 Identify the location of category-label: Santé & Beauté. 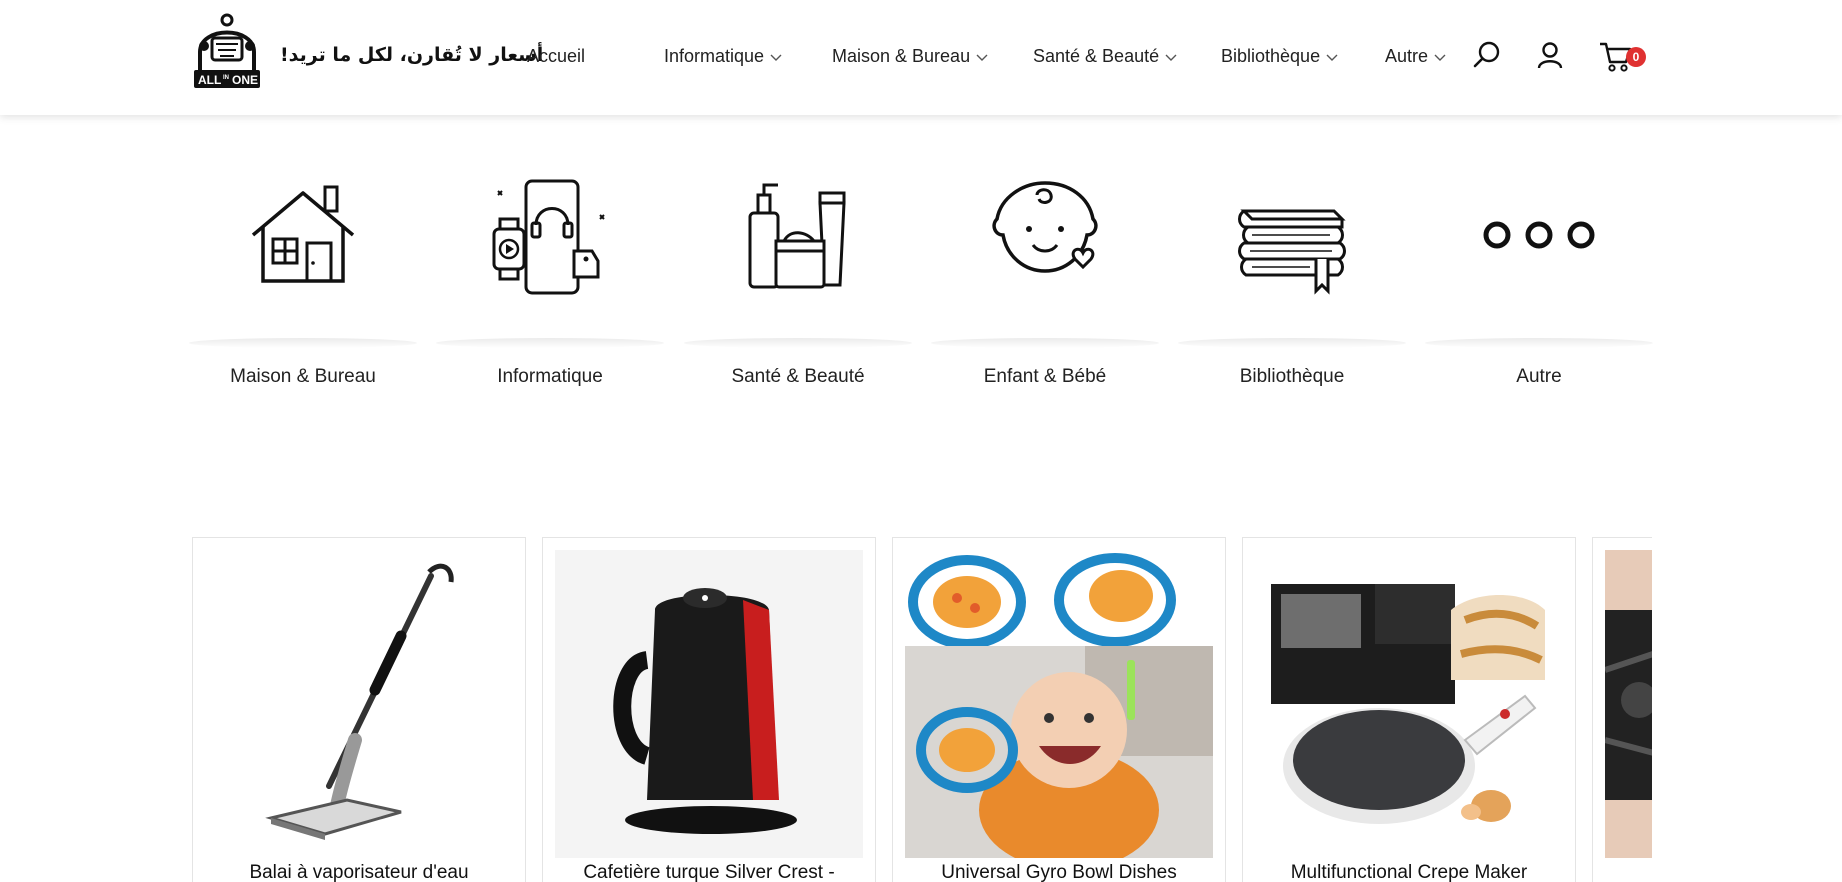
(798, 376).